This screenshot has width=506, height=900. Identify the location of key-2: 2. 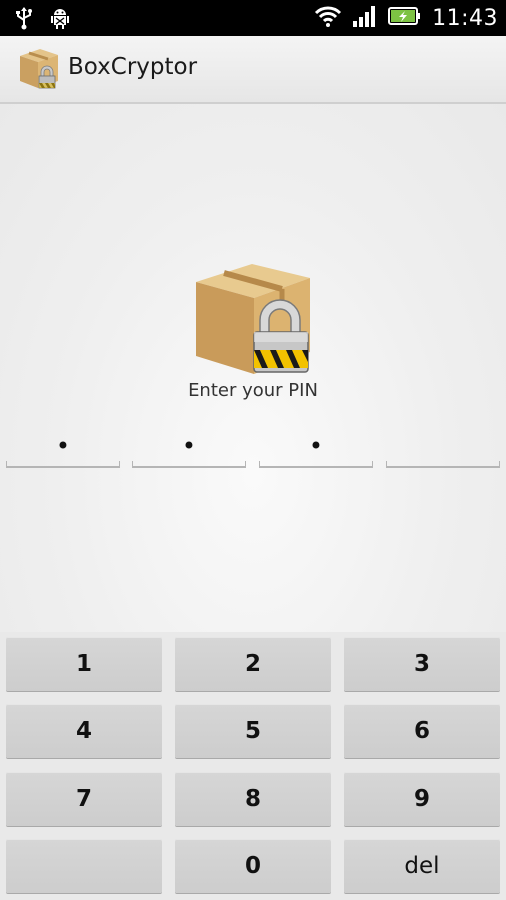
(253, 664).